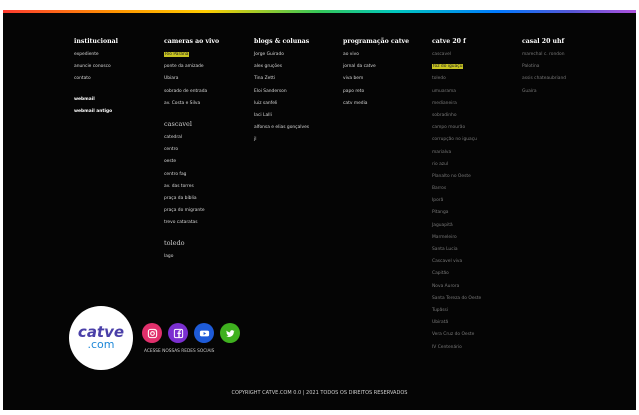 The height and width of the screenshot is (415, 639). Describe the element at coordinates (178, 333) in the screenshot. I see `facebook-icon` at that location.